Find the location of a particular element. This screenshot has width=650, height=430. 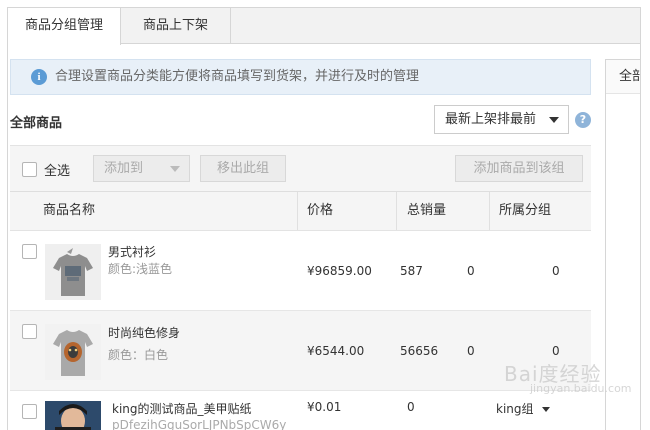

product-price: ¥6544.00 is located at coordinates (336, 351).